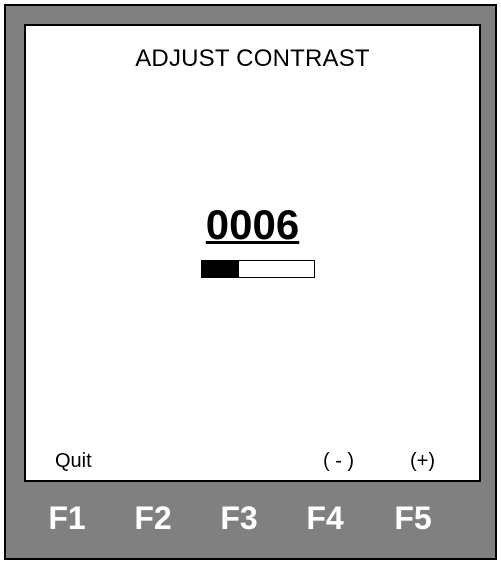 The image size is (501, 562). Describe the element at coordinates (339, 461) in the screenshot. I see `softkey-label-decrease: ( - )` at that location.